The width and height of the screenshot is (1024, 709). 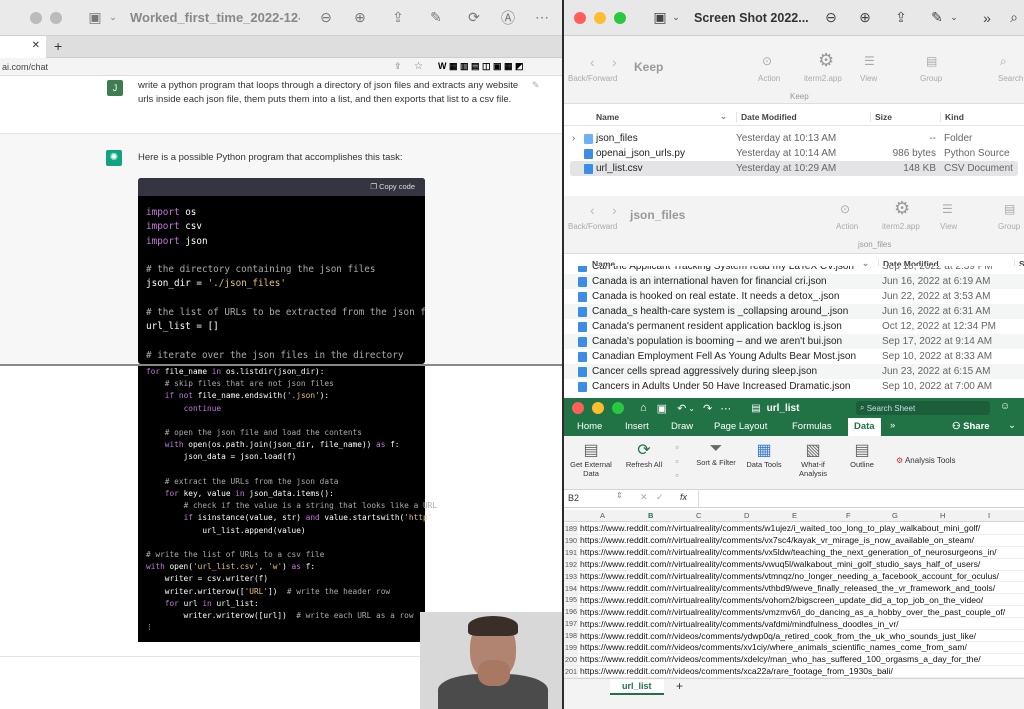 I want to click on annotate-icon: Ⓐ, so click(x=508, y=18).